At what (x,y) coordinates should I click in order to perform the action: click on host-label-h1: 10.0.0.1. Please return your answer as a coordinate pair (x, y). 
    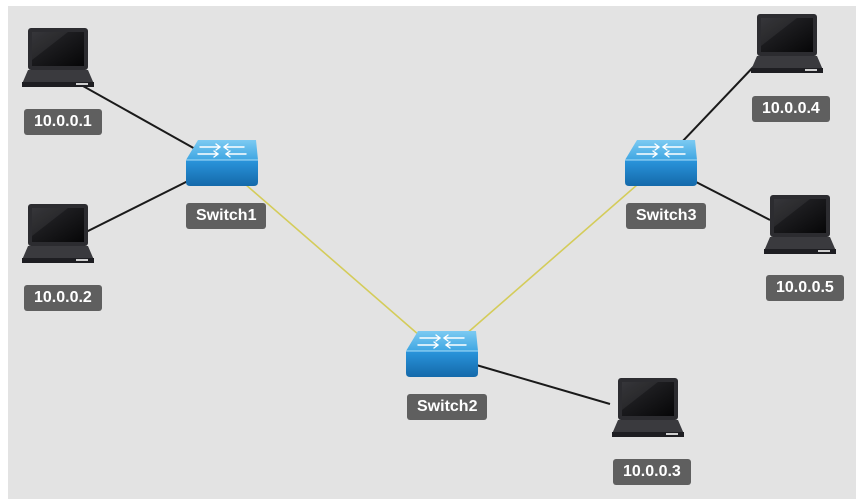
    Looking at the image, I should click on (63, 122).